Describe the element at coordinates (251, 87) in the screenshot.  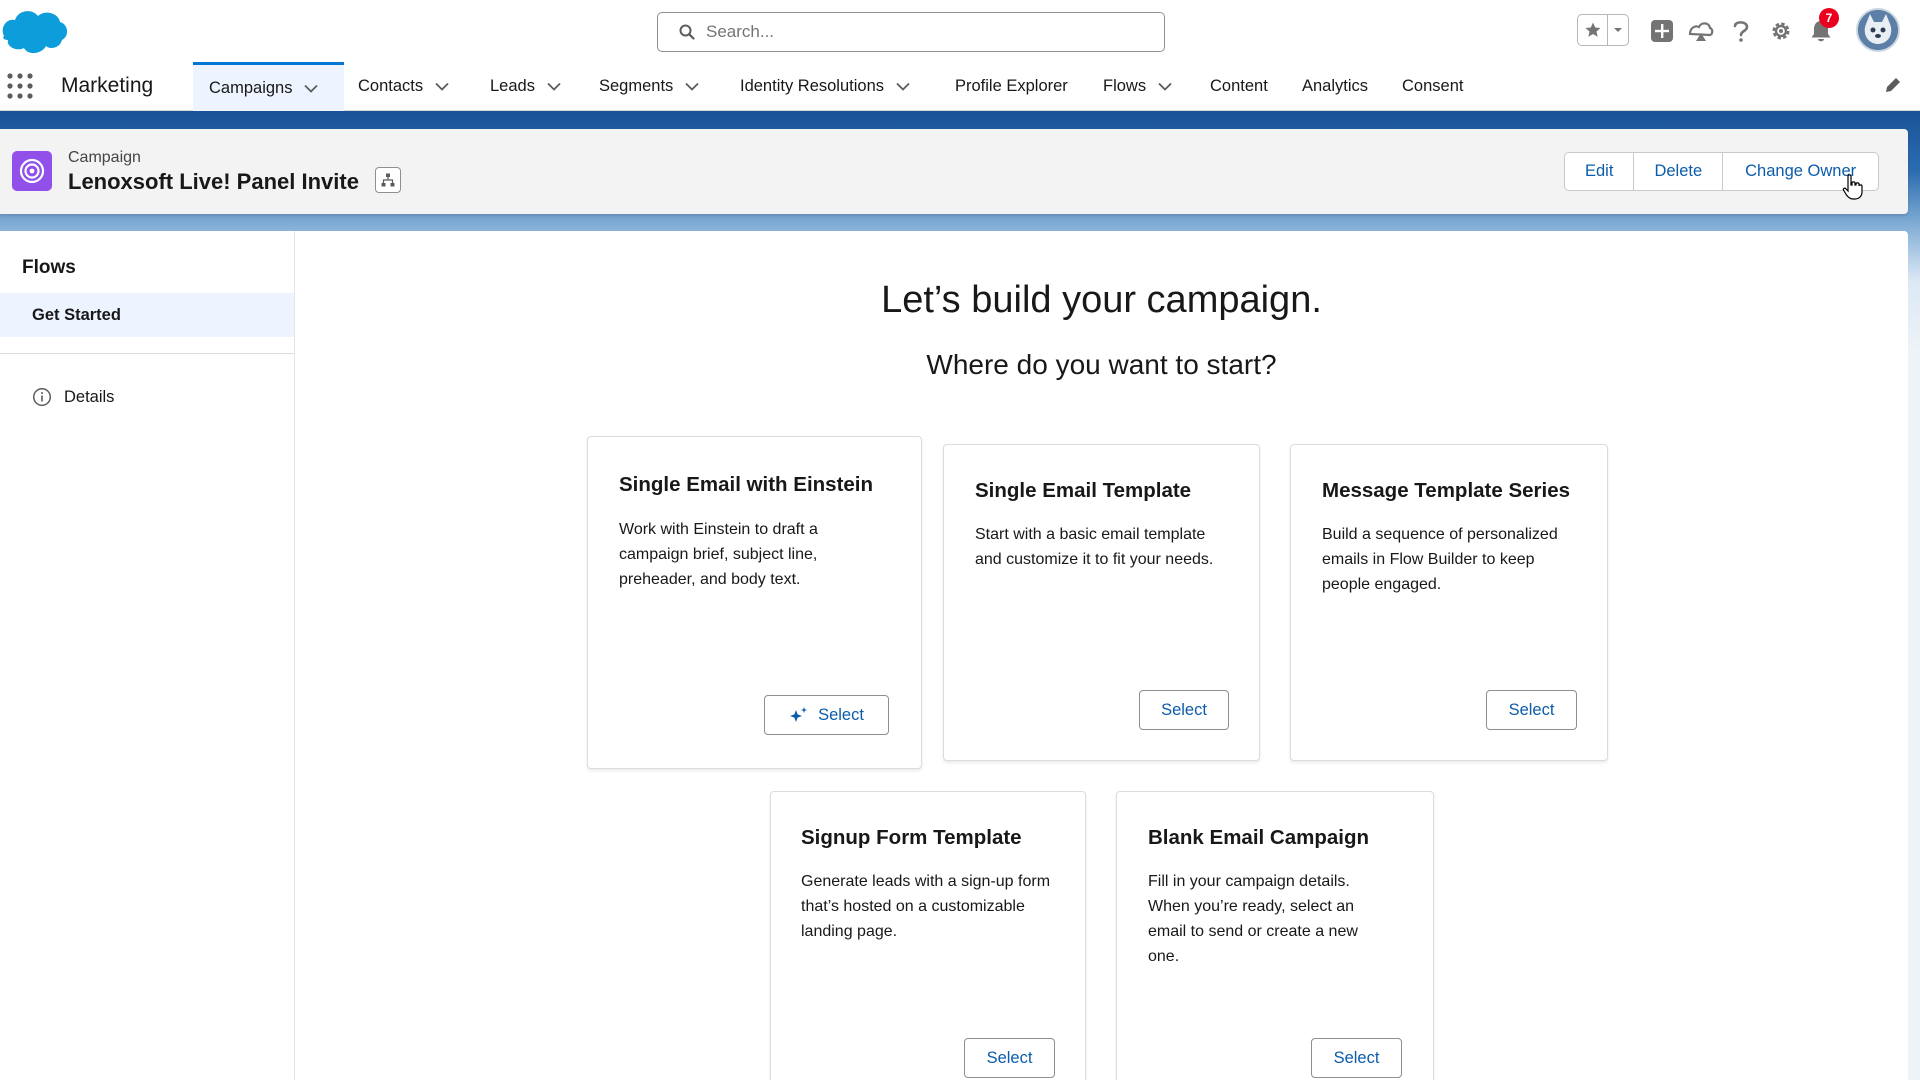
I see `nav-tab-label: Campaigns` at that location.